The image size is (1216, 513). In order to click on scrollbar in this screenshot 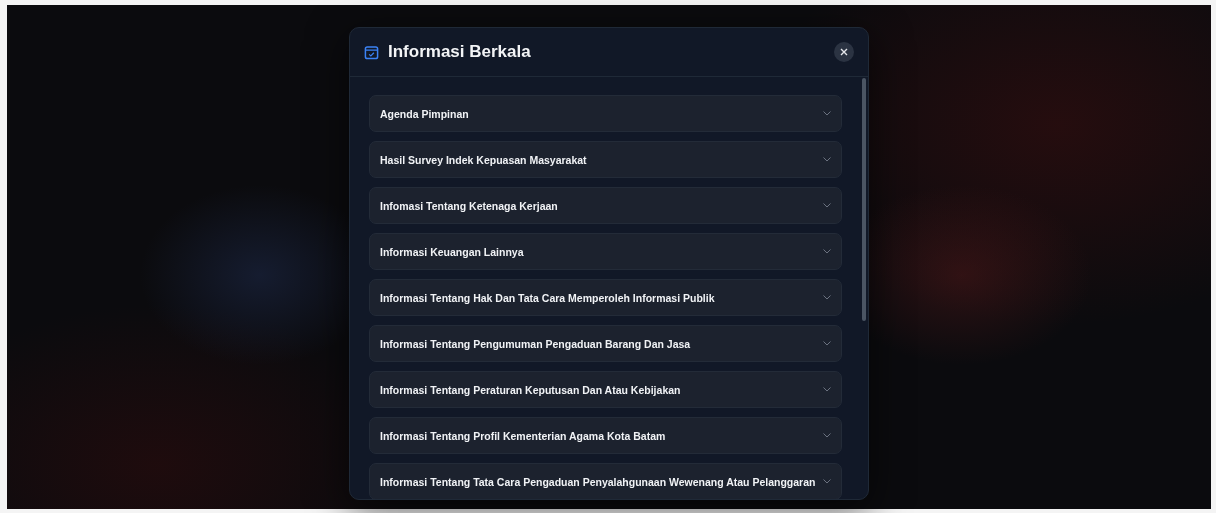, I will do `click(864, 199)`.